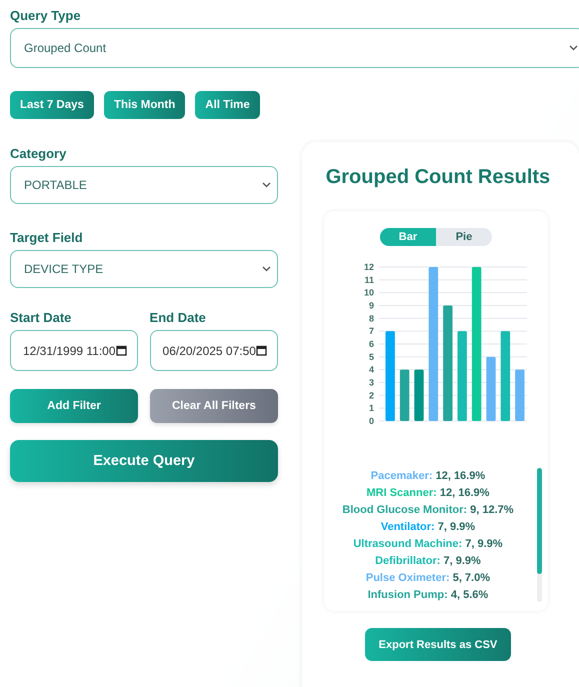  What do you see at coordinates (294, 48) in the screenshot?
I see `query-type-select: Grouped Count` at bounding box center [294, 48].